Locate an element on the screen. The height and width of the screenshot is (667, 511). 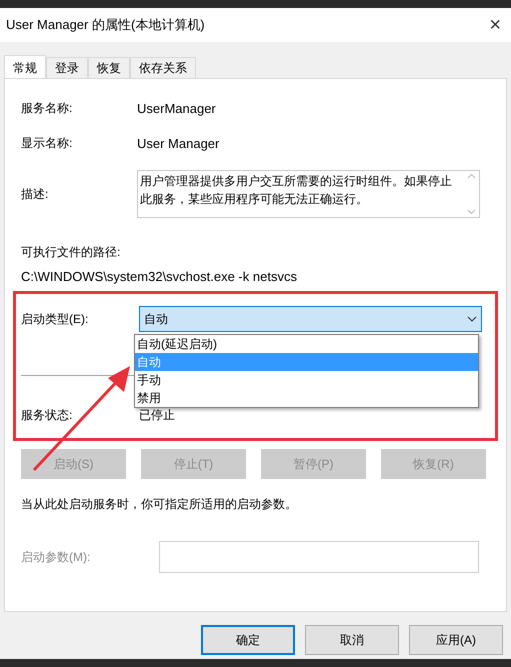
up-chevron-icon is located at coordinates (471, 176).